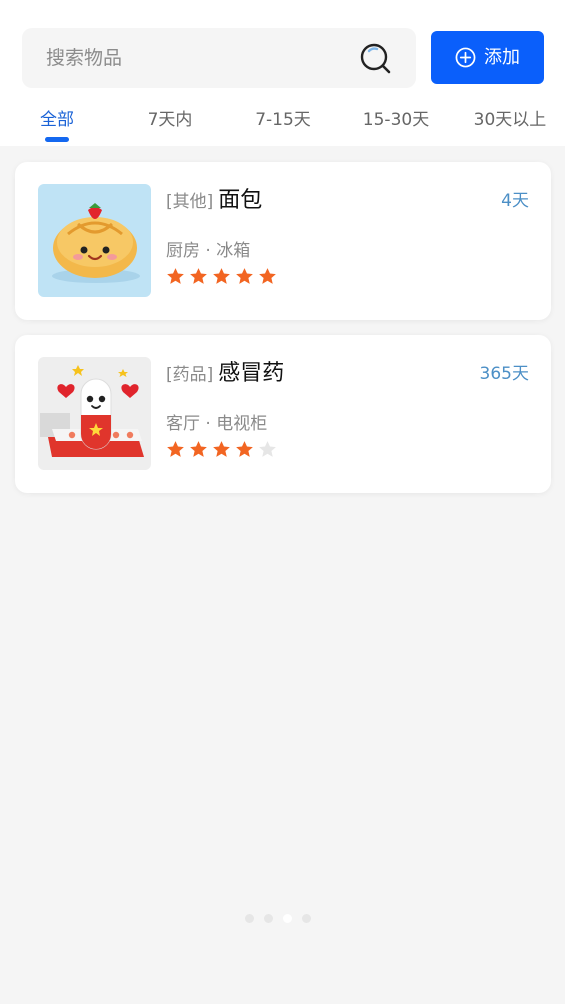  I want to click on search-placeholder: 搜索物品, so click(84, 58).